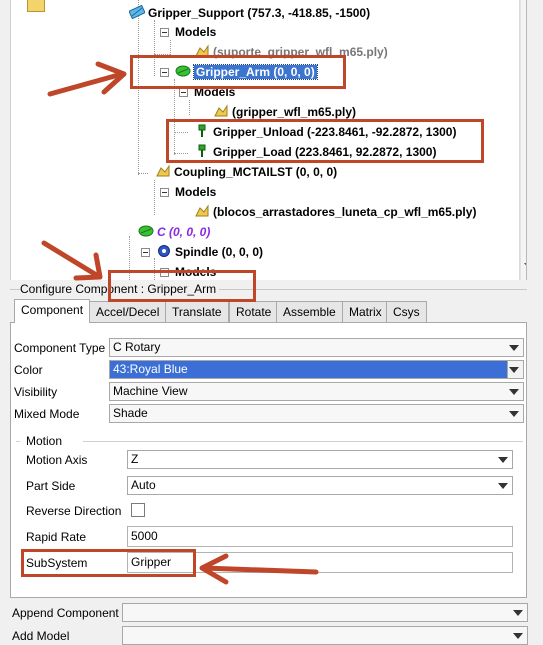  Describe the element at coordinates (41, 636) in the screenshot. I see `add-model-label: Add Model` at that location.